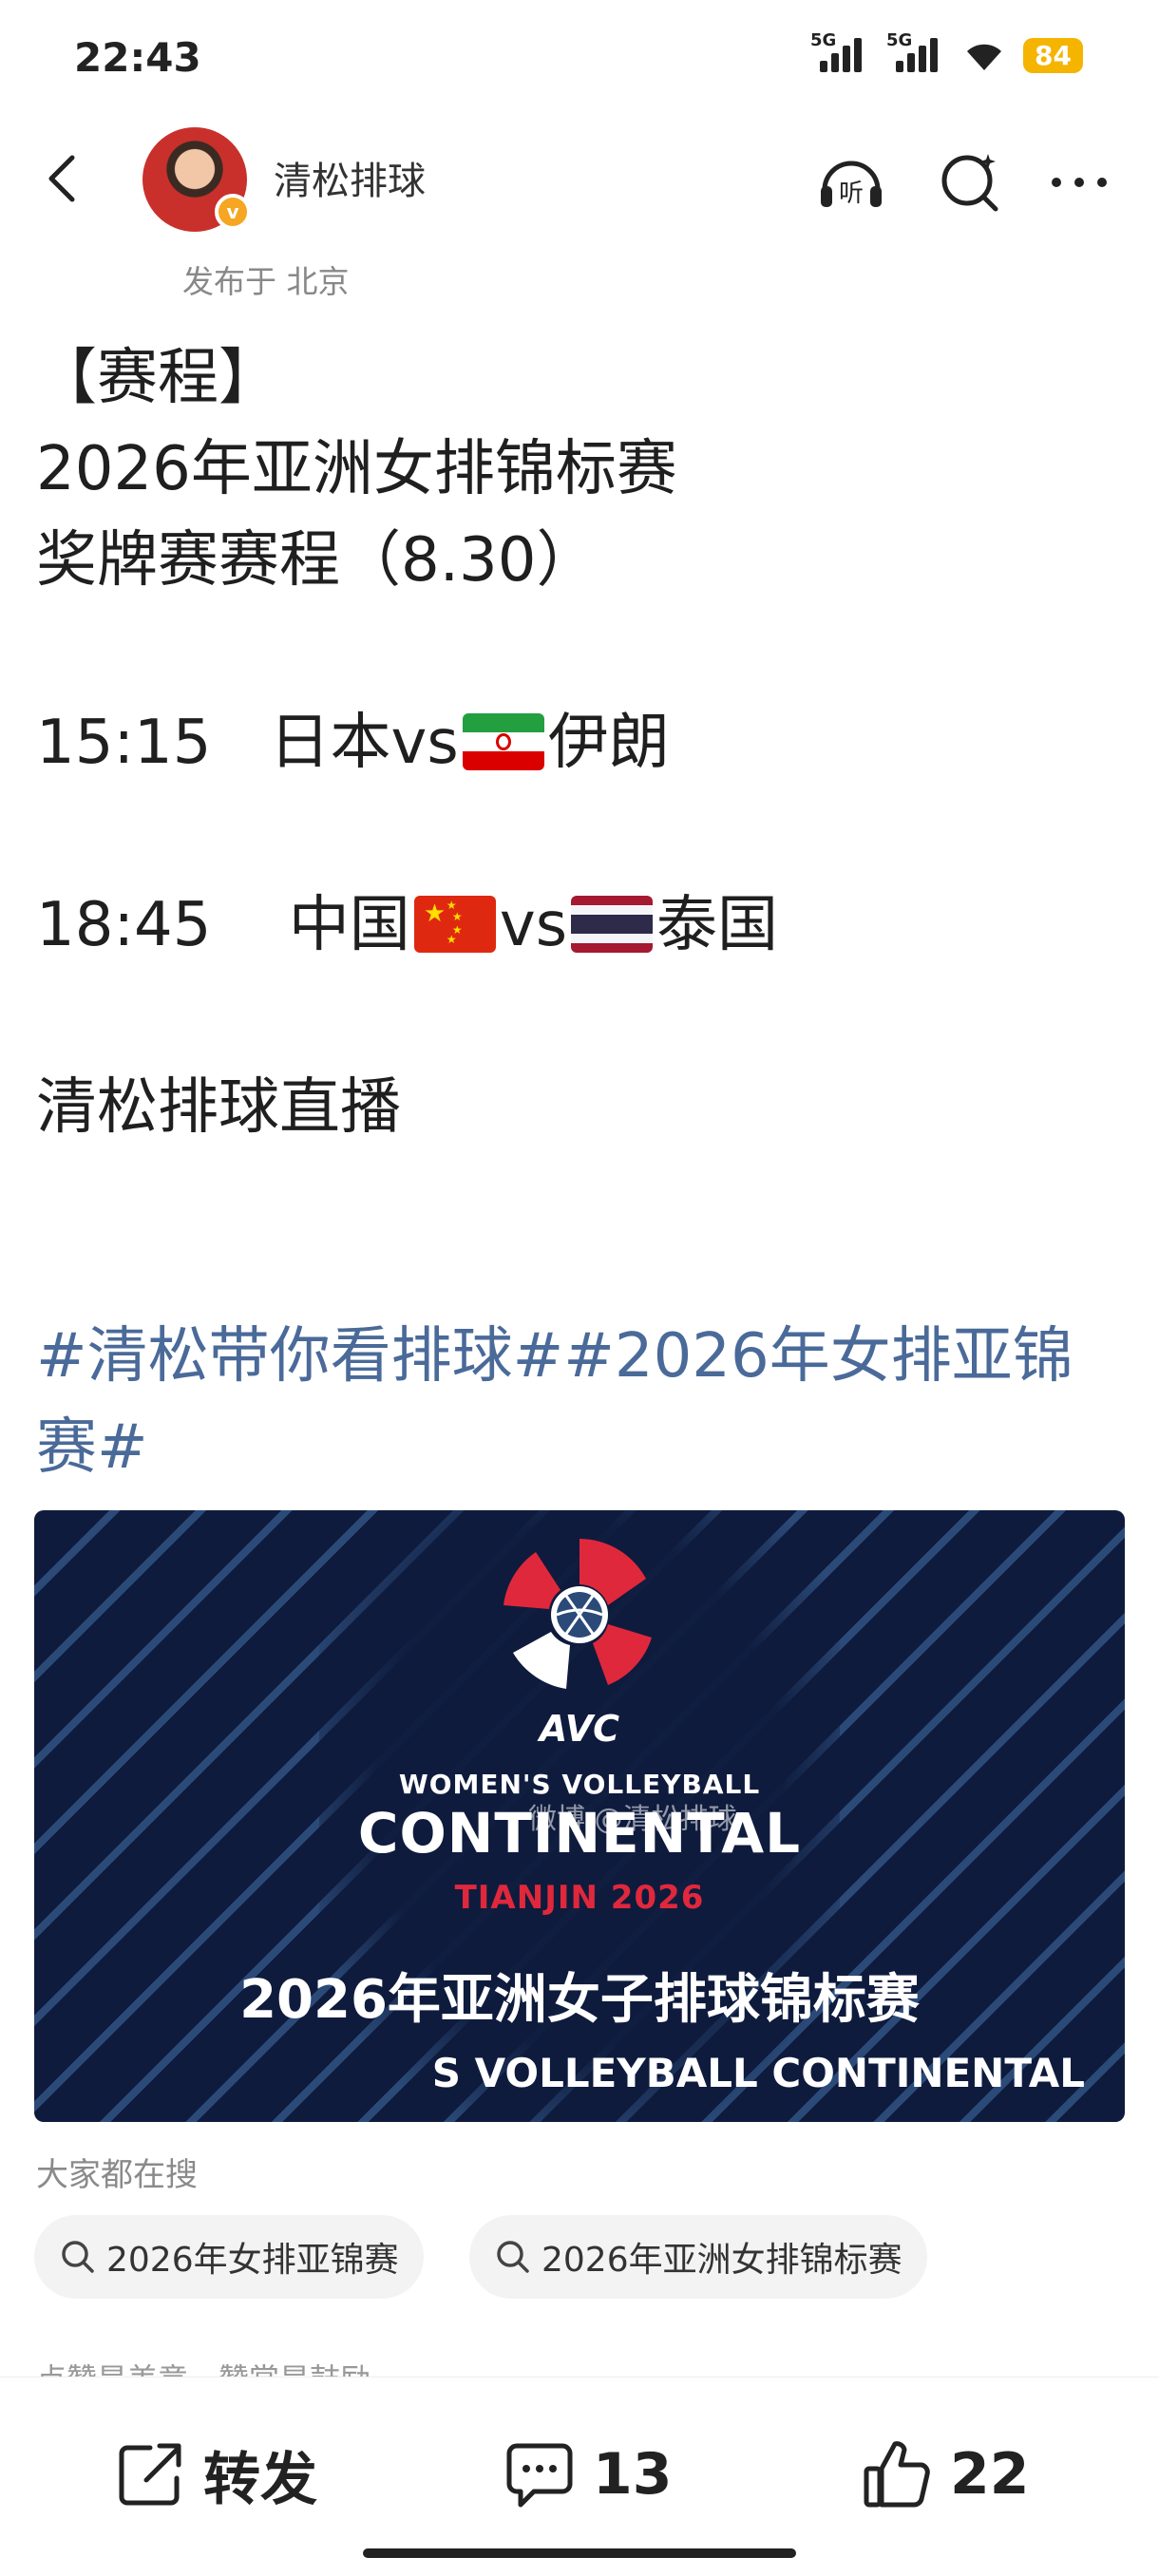 Image resolution: width=1159 pixels, height=2576 pixels. What do you see at coordinates (260, 2479) in the screenshot?
I see `repost-label: 转发` at bounding box center [260, 2479].